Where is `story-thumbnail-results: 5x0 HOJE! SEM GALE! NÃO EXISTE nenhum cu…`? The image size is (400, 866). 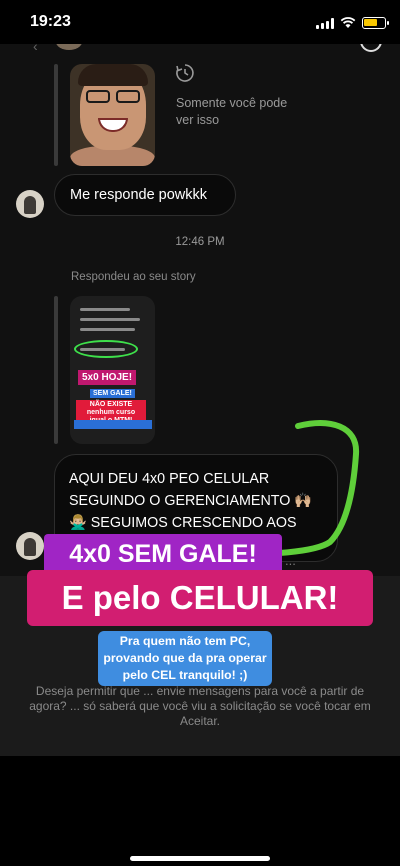 story-thumbnail-results: 5x0 HOJE! SEM GALE! NÃO EXISTE nenhum cu… is located at coordinates (112, 370).